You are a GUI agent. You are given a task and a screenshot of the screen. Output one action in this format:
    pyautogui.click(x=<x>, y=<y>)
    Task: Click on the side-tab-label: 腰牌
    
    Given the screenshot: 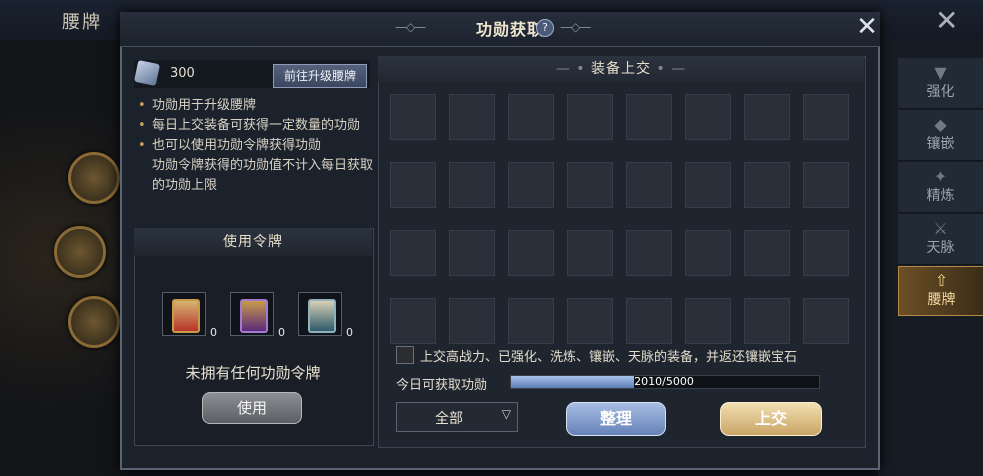 What is the action you would take?
    pyautogui.click(x=941, y=300)
    